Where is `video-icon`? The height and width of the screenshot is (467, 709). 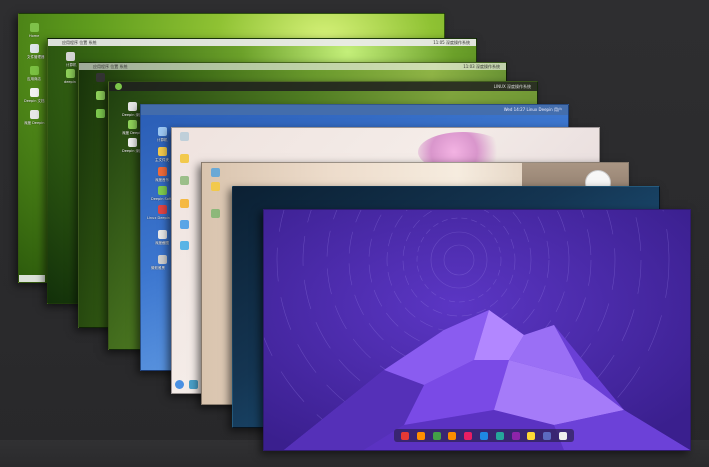 video-icon is located at coordinates (483, 435).